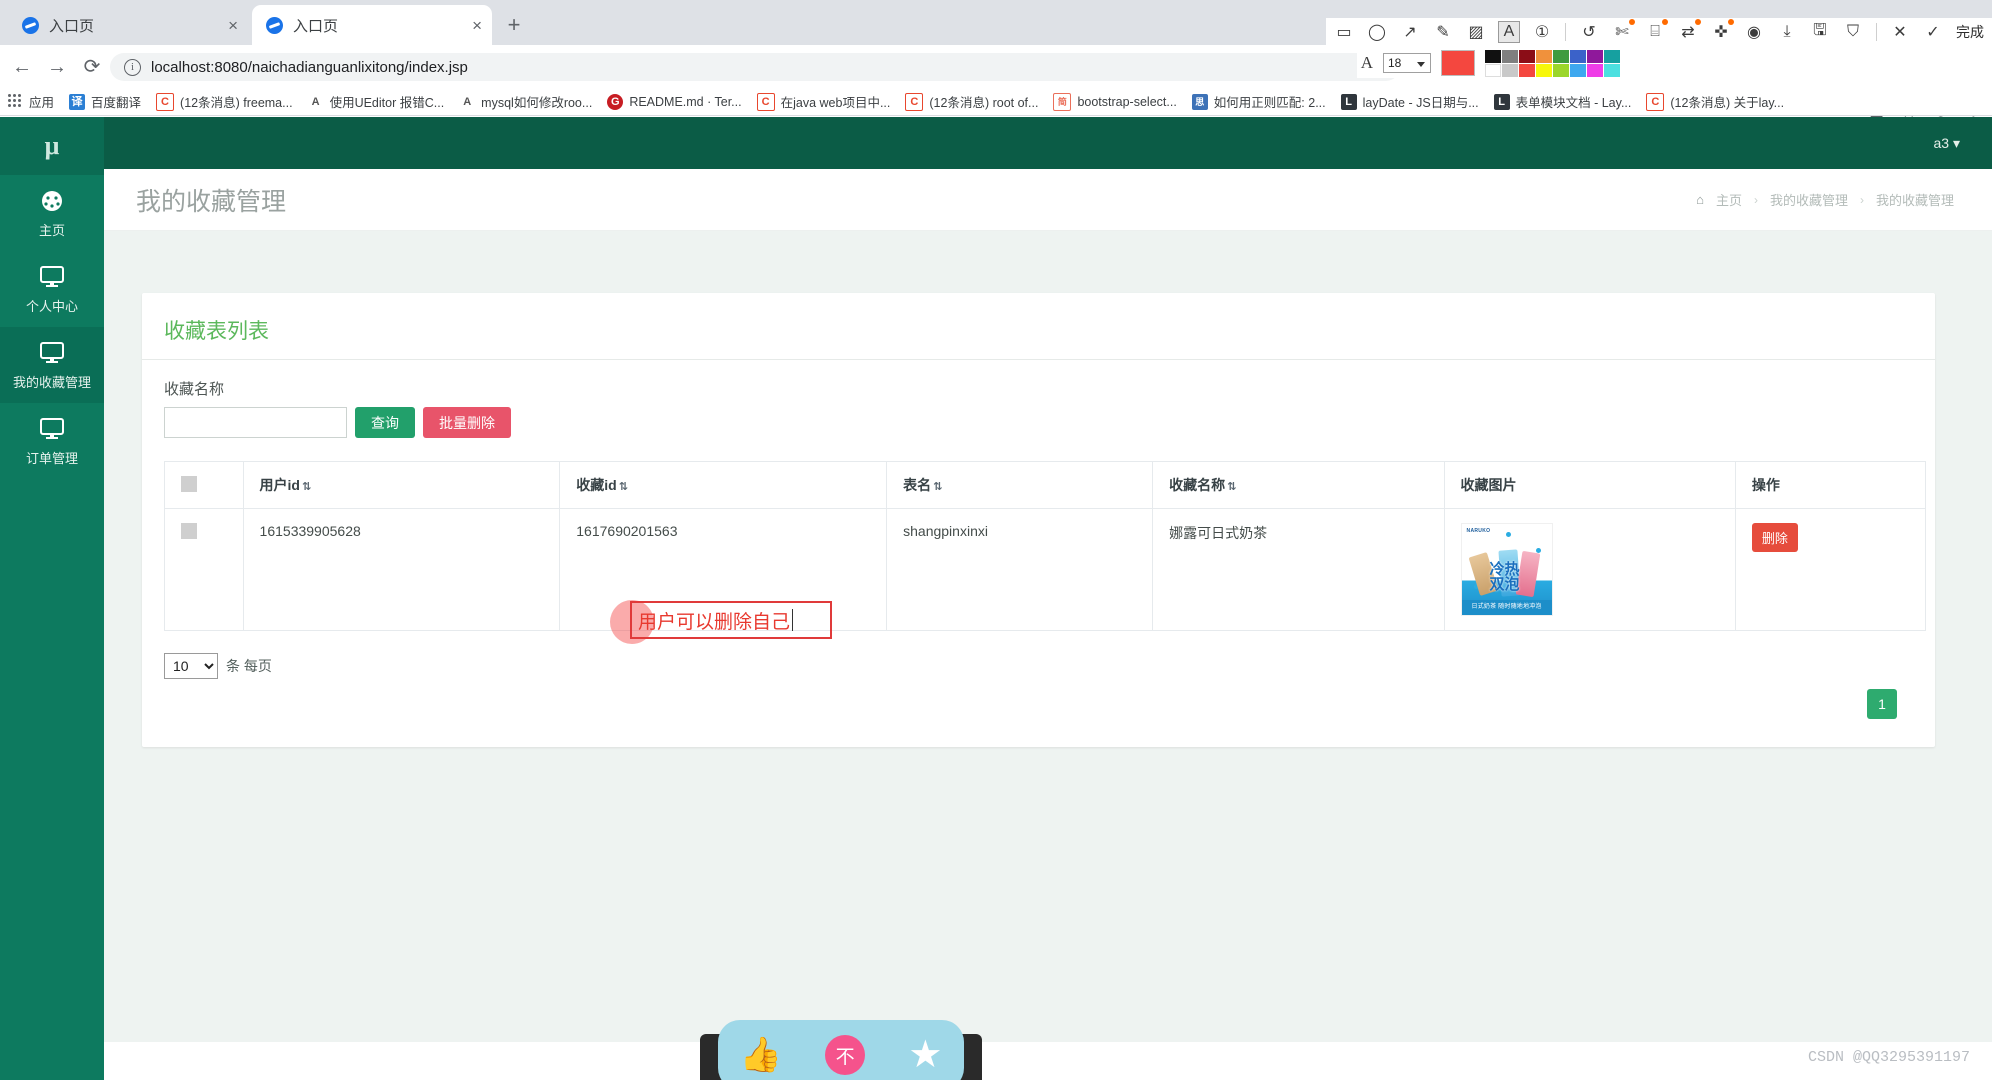 Image resolution: width=1992 pixels, height=1080 pixels. What do you see at coordinates (1344, 32) in the screenshot?
I see `rectangle-tool-icon: ▭` at bounding box center [1344, 32].